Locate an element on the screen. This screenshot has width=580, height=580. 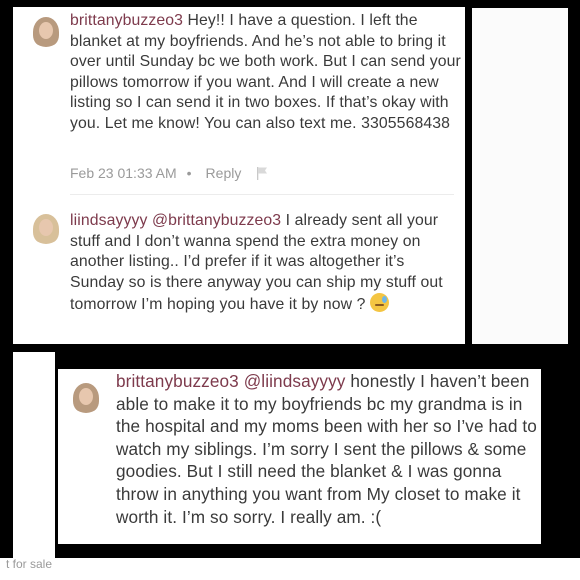
avatar-liindsayyyy is located at coordinates (46, 228).